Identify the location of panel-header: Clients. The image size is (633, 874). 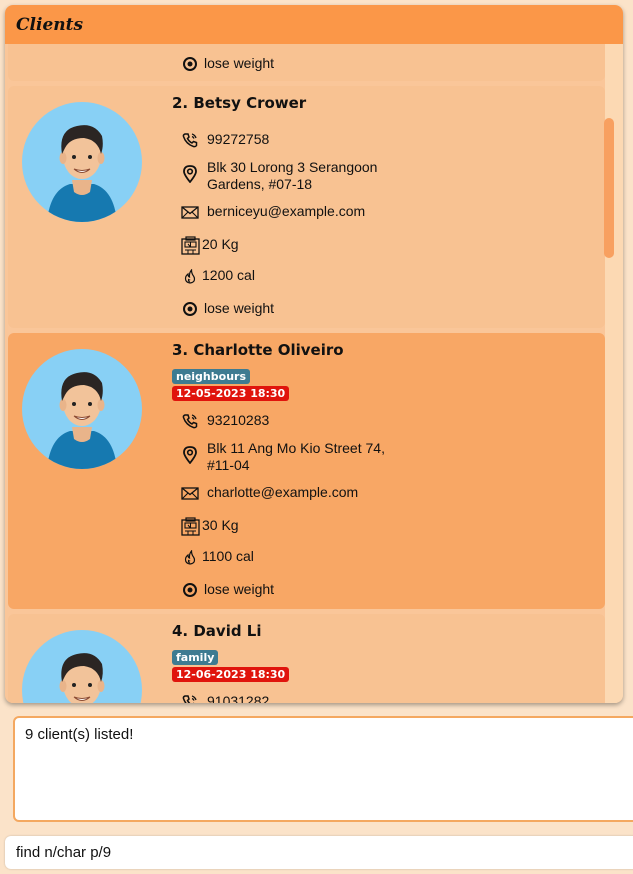
(314, 24).